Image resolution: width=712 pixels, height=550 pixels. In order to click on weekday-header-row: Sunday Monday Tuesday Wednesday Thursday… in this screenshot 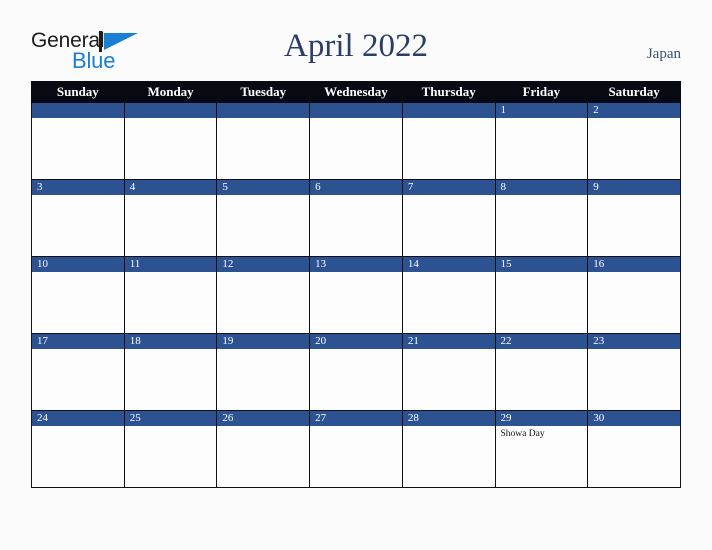, I will do `click(356, 92)`.